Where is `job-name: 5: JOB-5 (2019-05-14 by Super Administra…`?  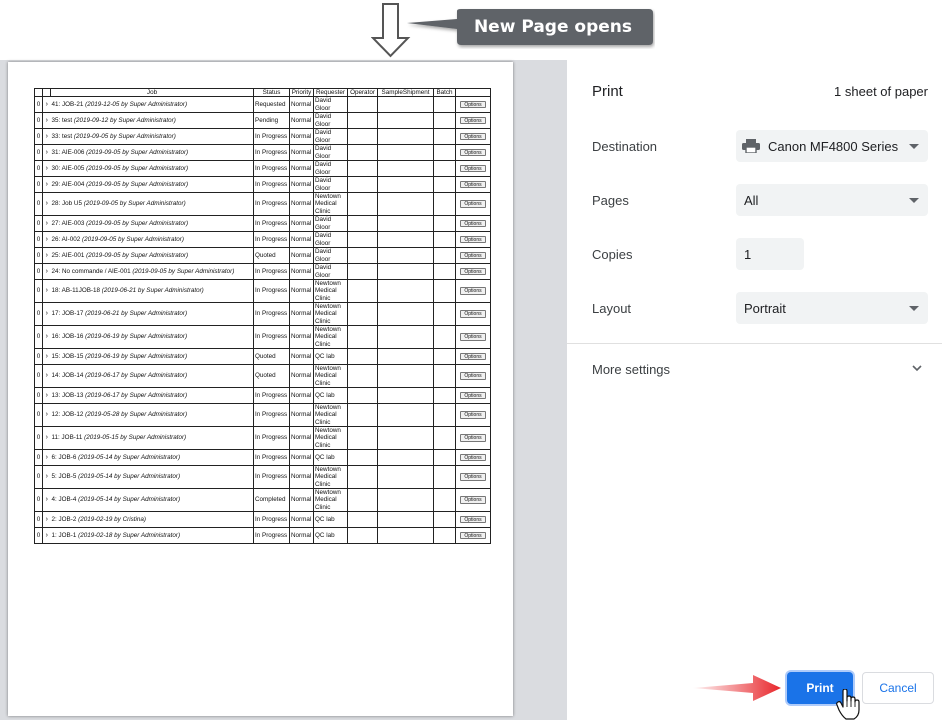
job-name: 5: JOB-5 (2019-05-14 by Super Administra… is located at coordinates (152, 477).